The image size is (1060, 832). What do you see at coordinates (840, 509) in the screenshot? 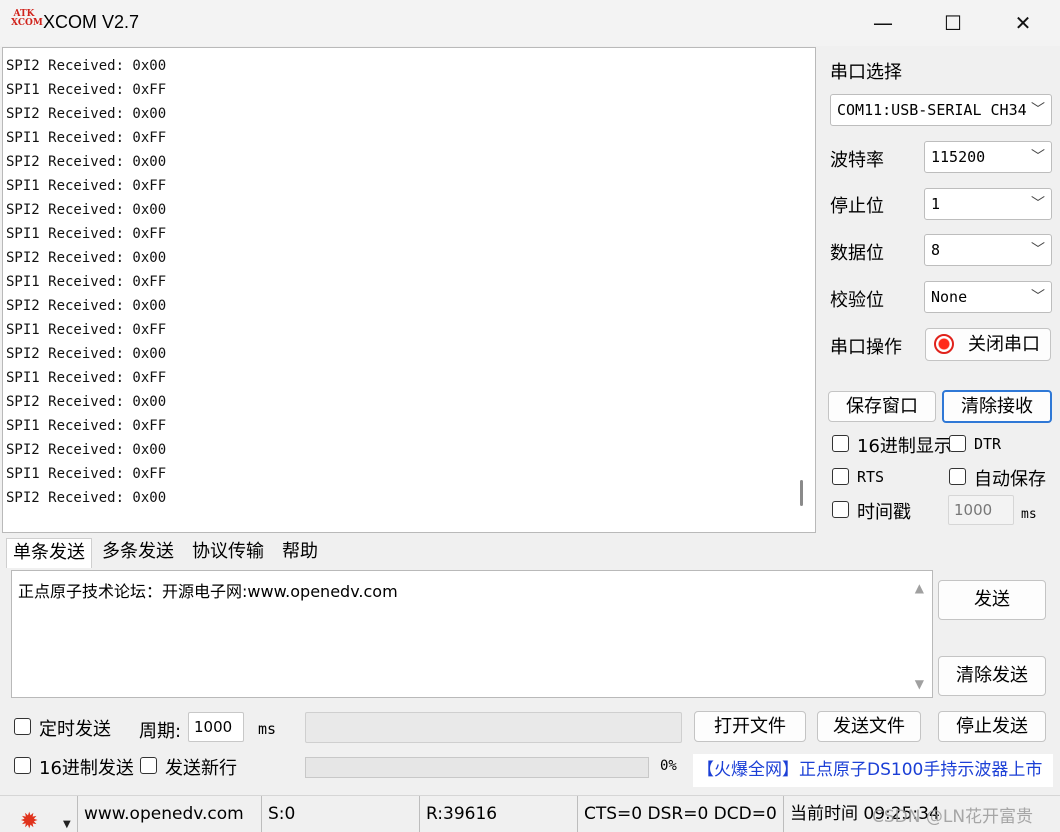
I see `timestamp-checkbox` at bounding box center [840, 509].